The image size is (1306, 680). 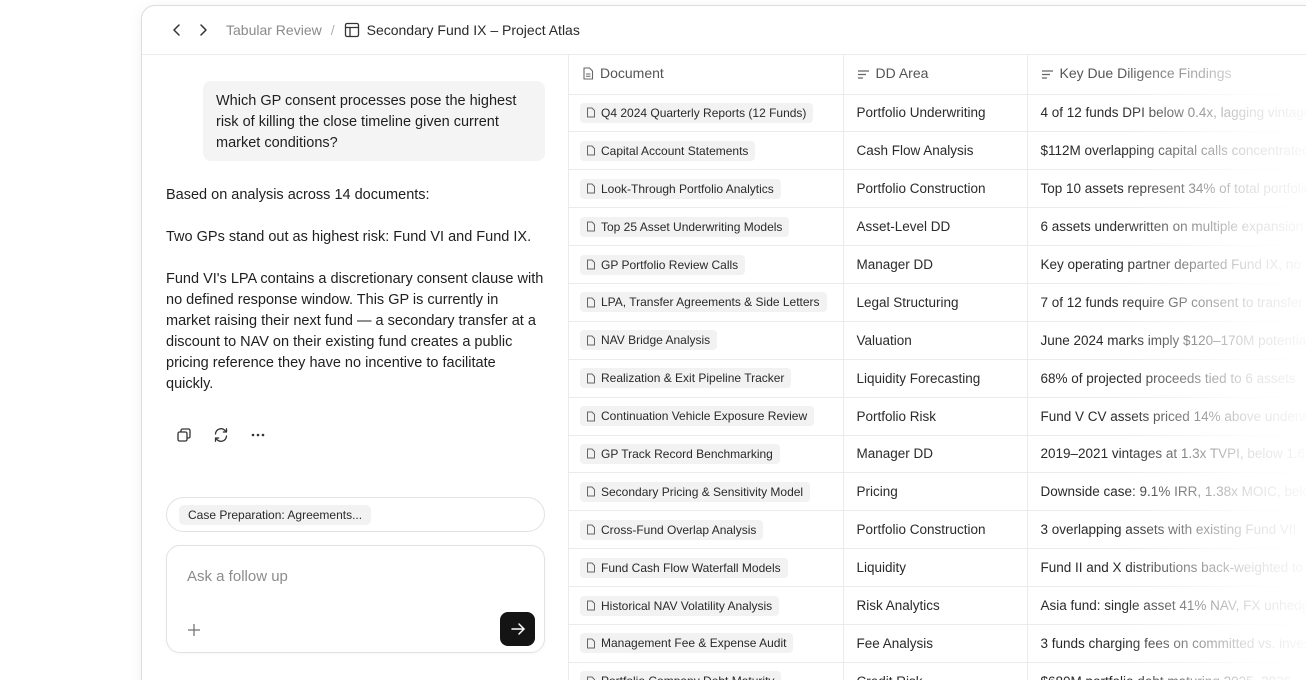 I want to click on cell-dd-area: Liquidity Forecasting, so click(x=935, y=378).